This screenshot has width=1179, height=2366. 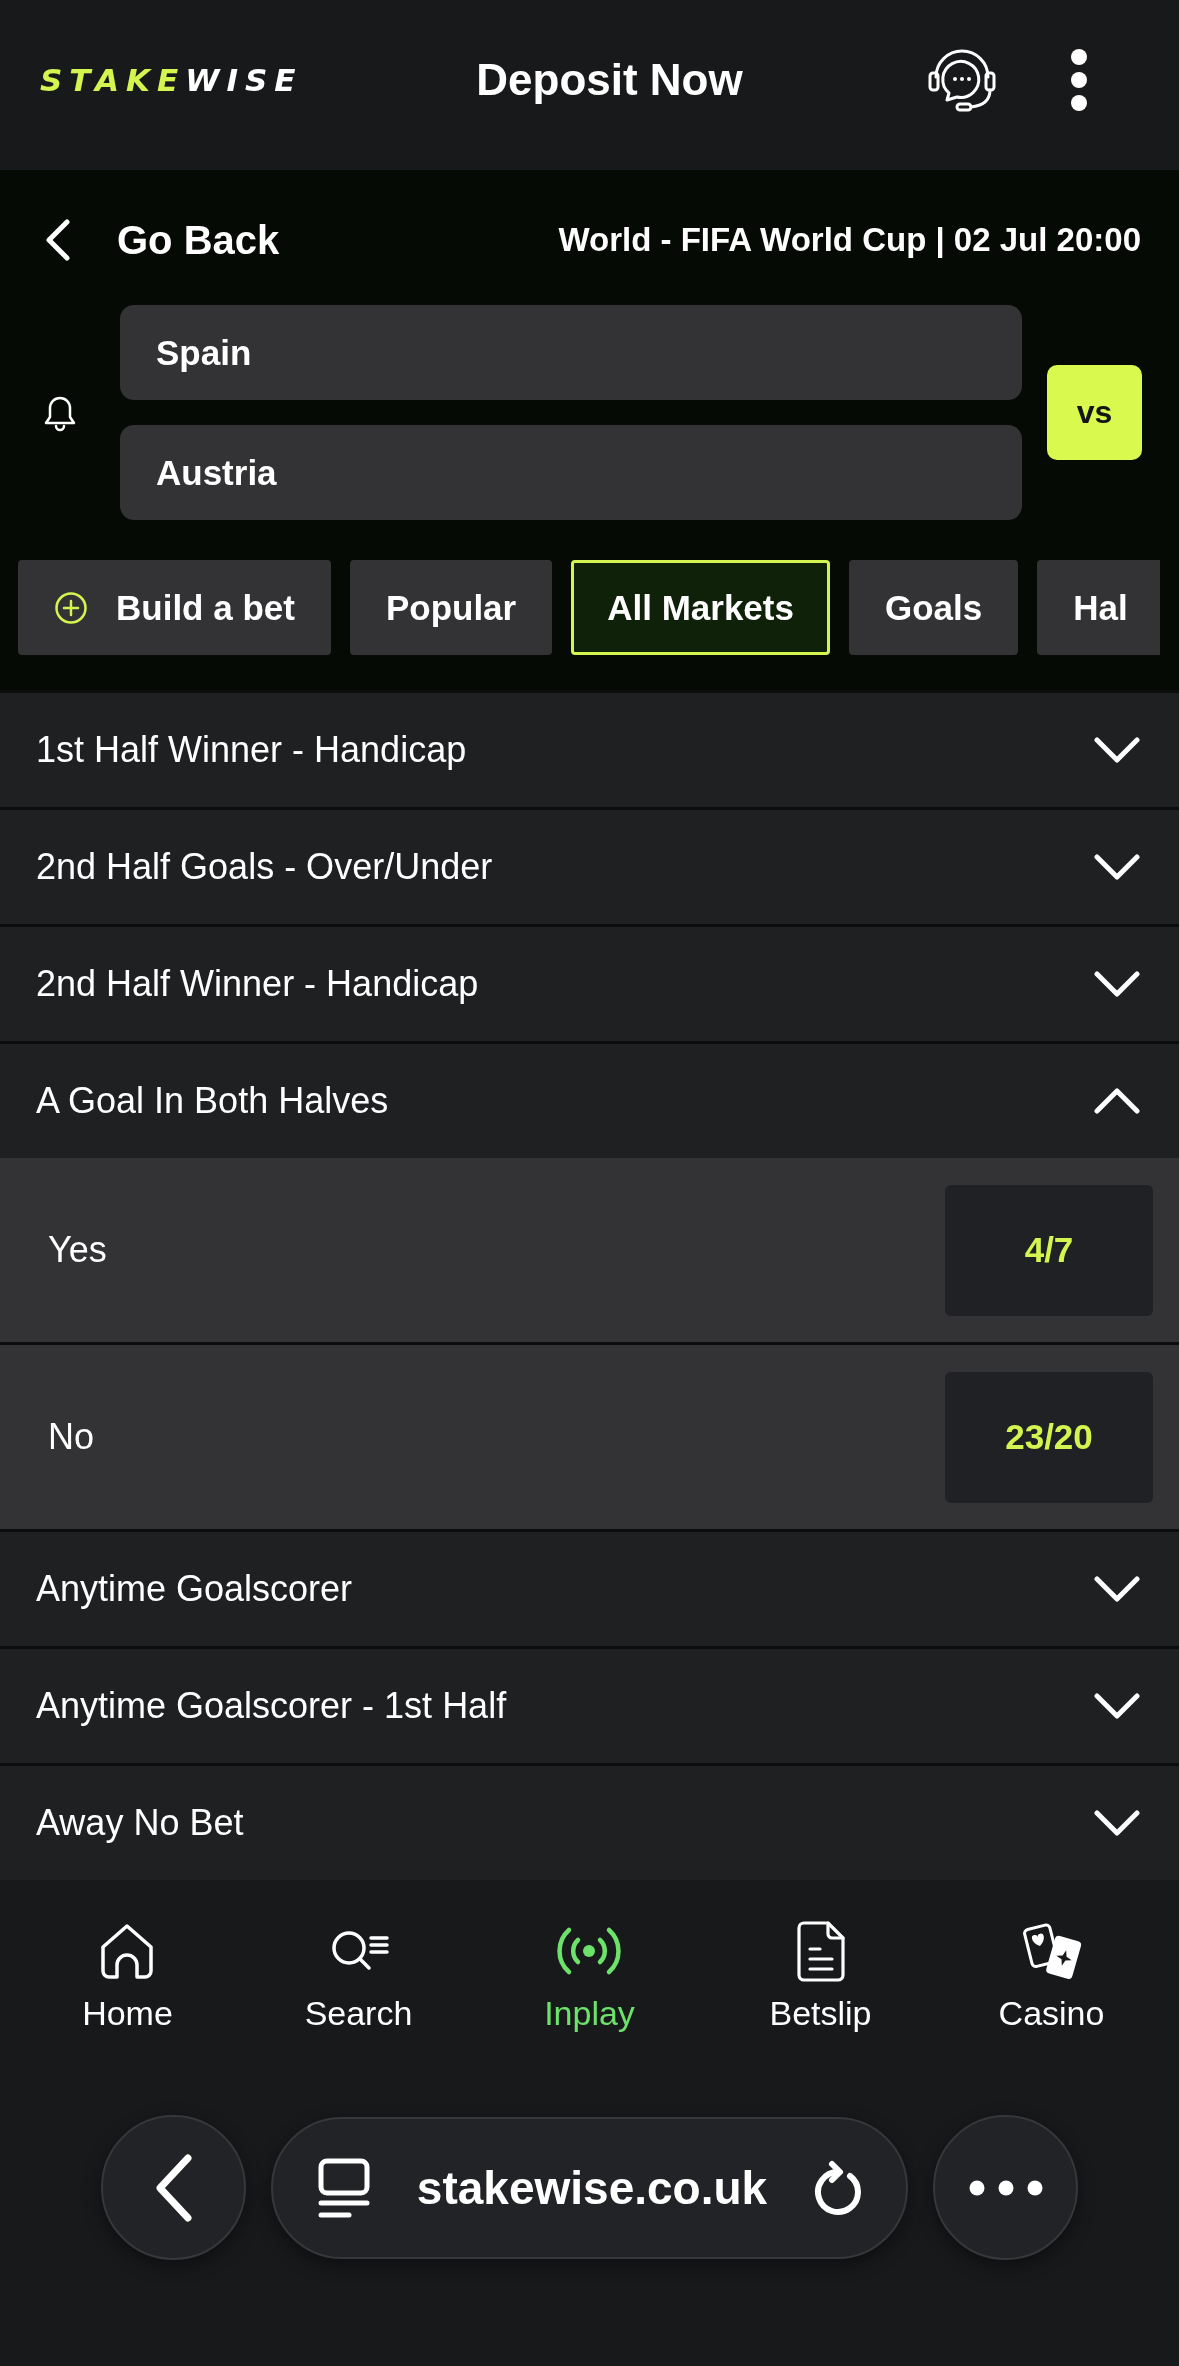 What do you see at coordinates (933, 607) in the screenshot?
I see `market-tab: Goals` at bounding box center [933, 607].